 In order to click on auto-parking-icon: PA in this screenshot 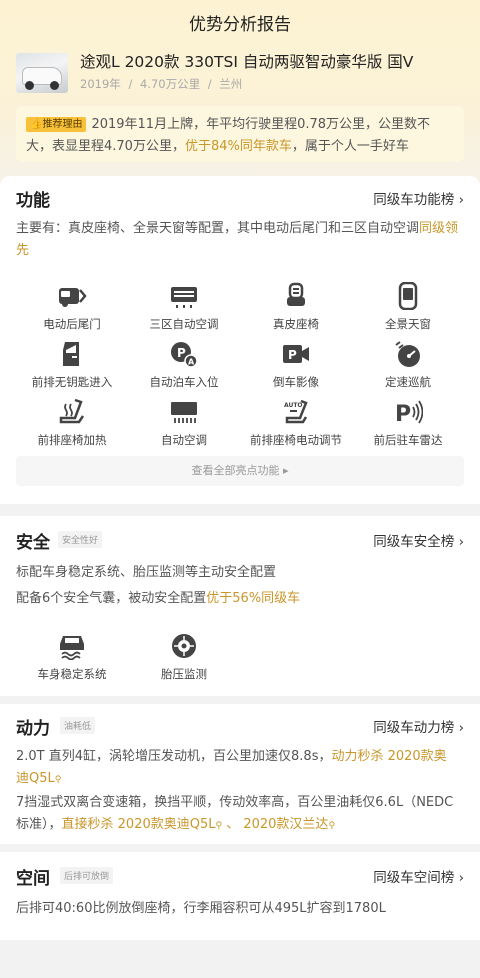, I will do `click(184, 355)`.